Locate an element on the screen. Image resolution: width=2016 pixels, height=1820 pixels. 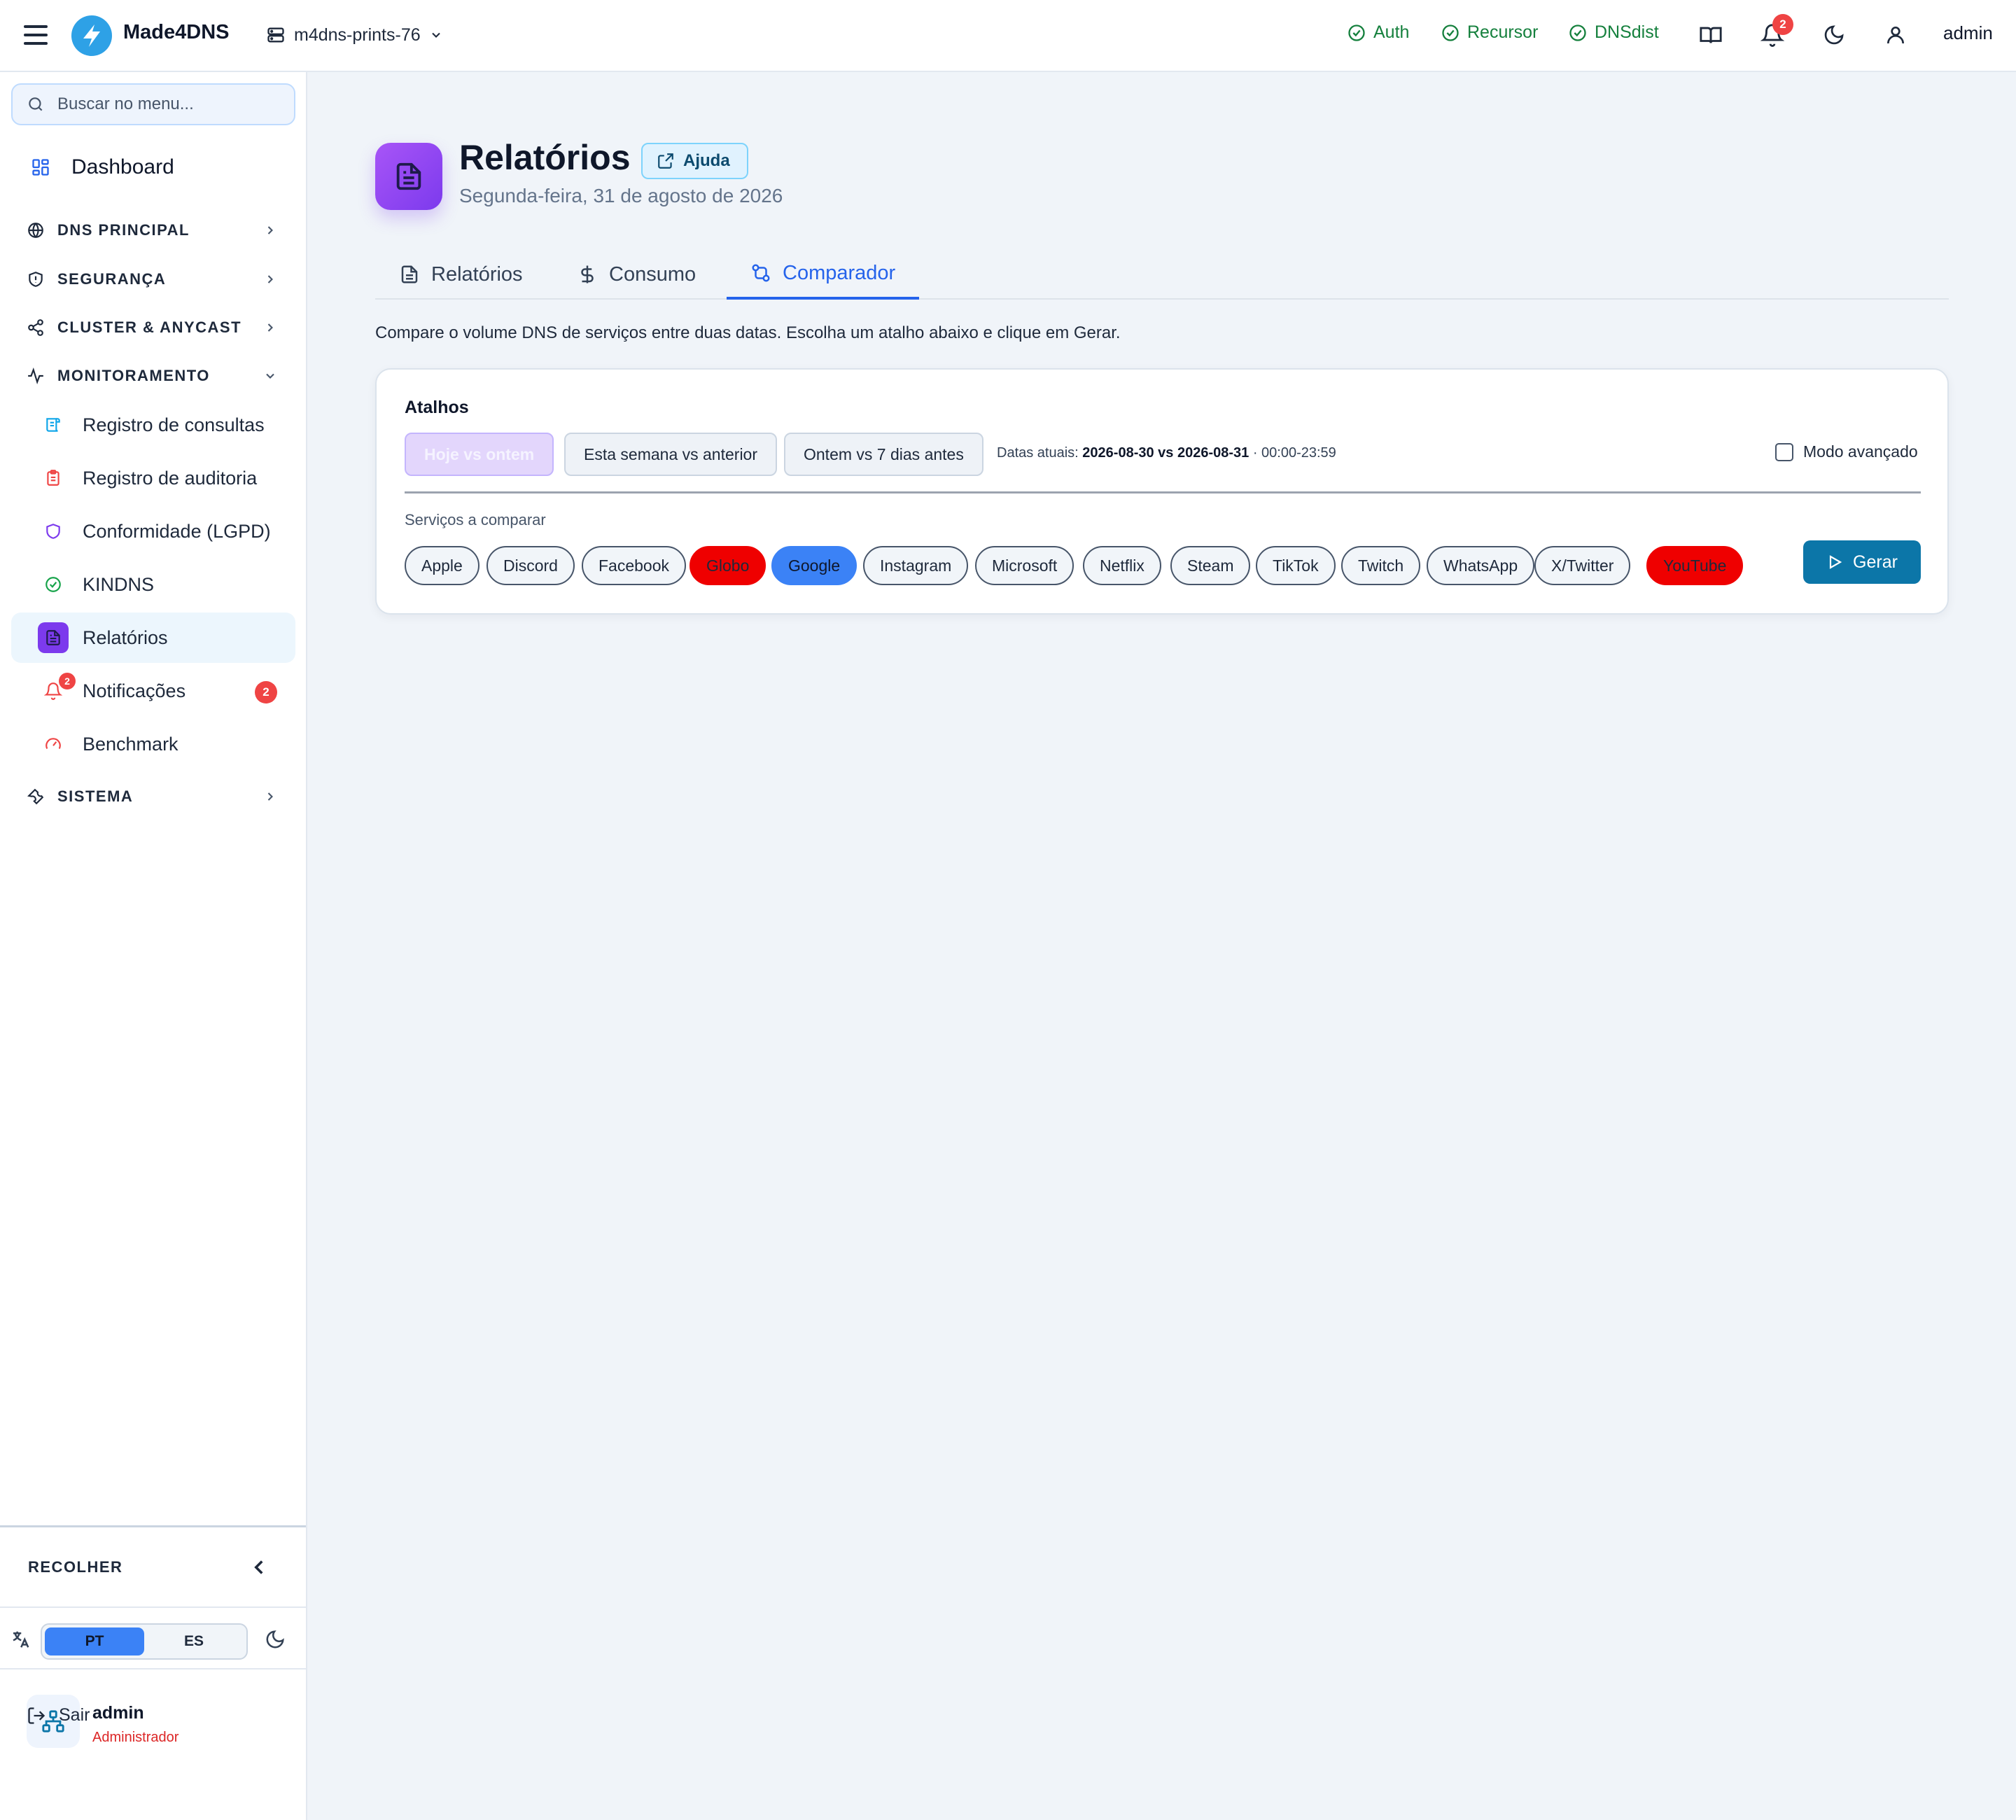
shortcut-week-vs-previous: Esta semana vs anterior is located at coordinates (671, 454).